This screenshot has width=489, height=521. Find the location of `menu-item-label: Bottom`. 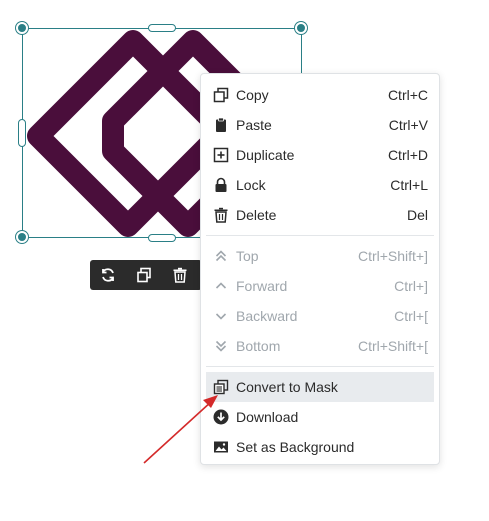

menu-item-label: Bottom is located at coordinates (258, 346).